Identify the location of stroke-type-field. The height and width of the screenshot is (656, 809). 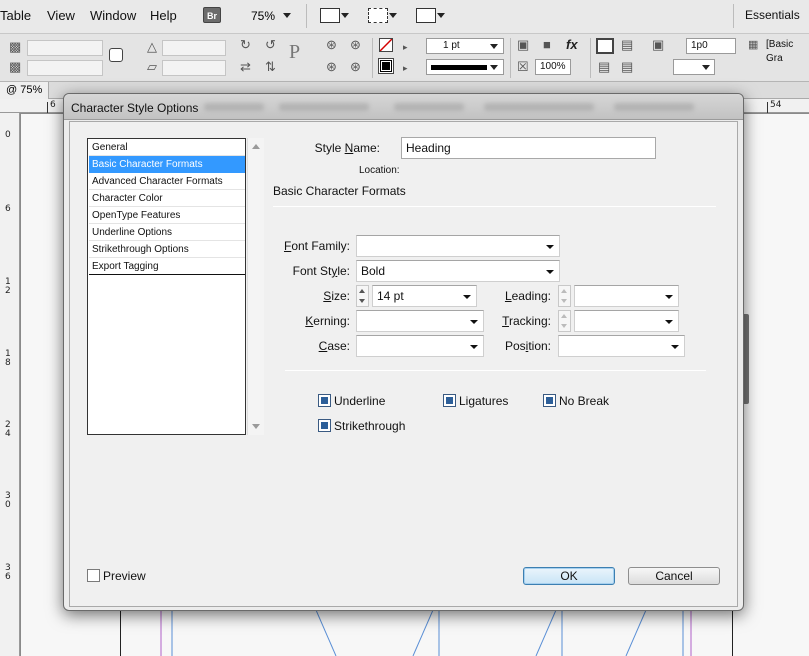
(465, 67).